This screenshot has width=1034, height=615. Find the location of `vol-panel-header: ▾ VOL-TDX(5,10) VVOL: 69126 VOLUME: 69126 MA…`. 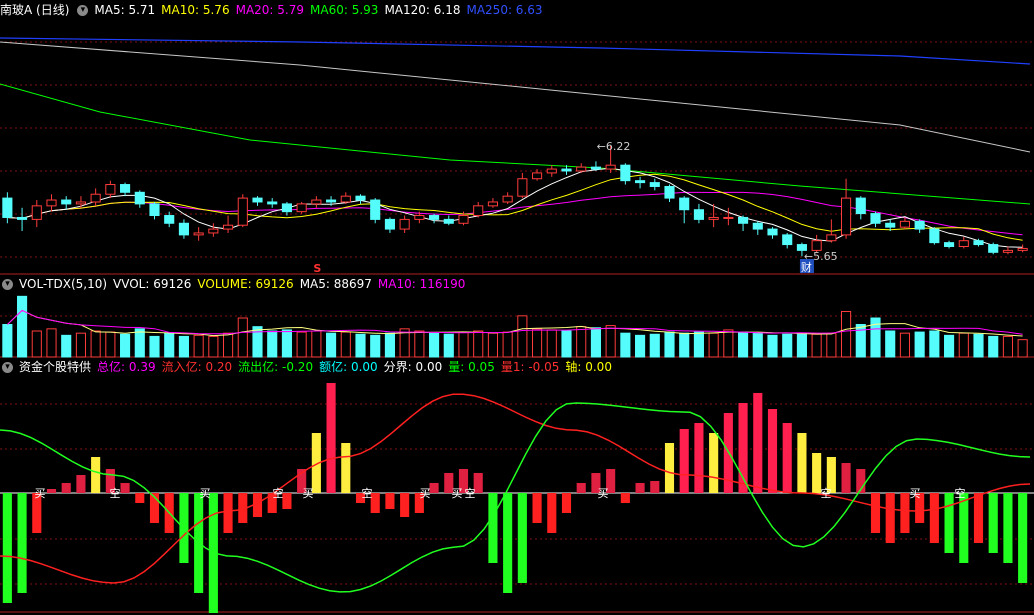

vol-panel-header: ▾ VOL-TDX(5,10) VVOL: 69126 VOLUME: 69126 MA… is located at coordinates (238, 284).